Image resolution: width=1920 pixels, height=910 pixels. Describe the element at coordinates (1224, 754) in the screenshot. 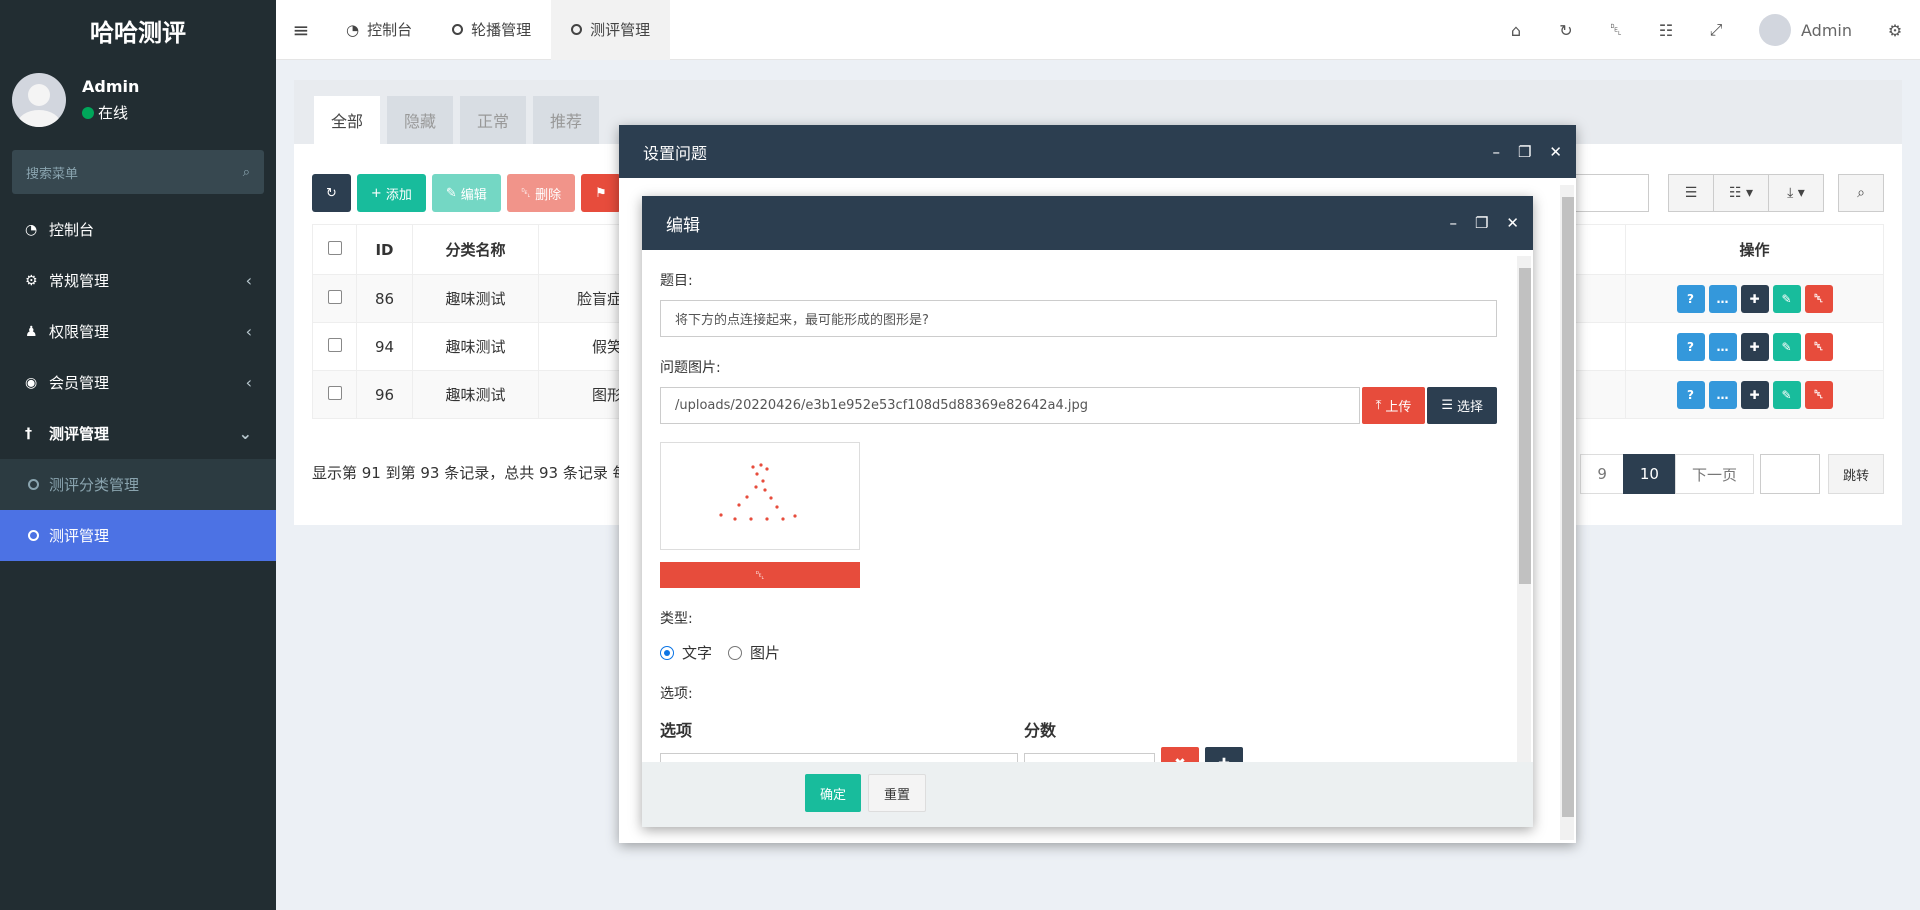

I see `drag-option-button: ✚` at that location.